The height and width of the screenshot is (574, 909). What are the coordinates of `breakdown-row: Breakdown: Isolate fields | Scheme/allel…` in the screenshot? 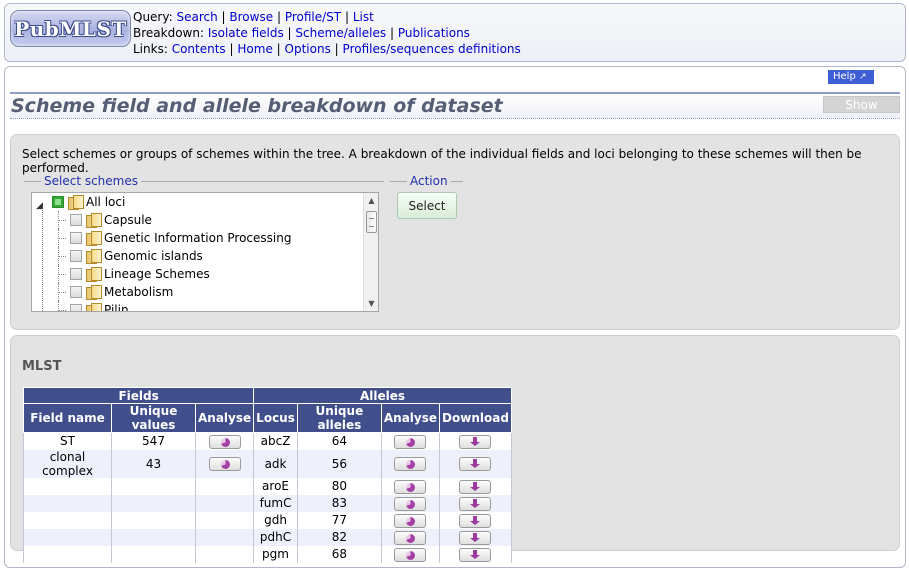 It's located at (301, 33).